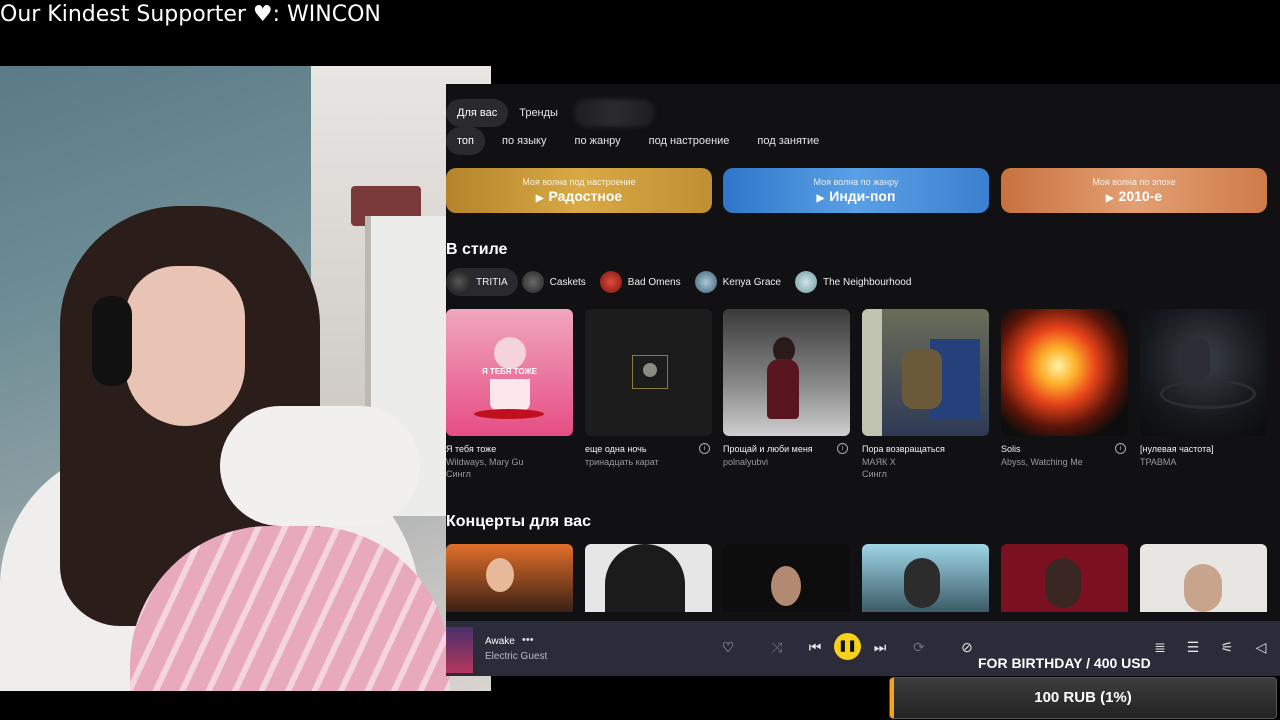 The width and height of the screenshot is (1280, 720). I want to click on release-title-text: Solis, so click(1011, 449).